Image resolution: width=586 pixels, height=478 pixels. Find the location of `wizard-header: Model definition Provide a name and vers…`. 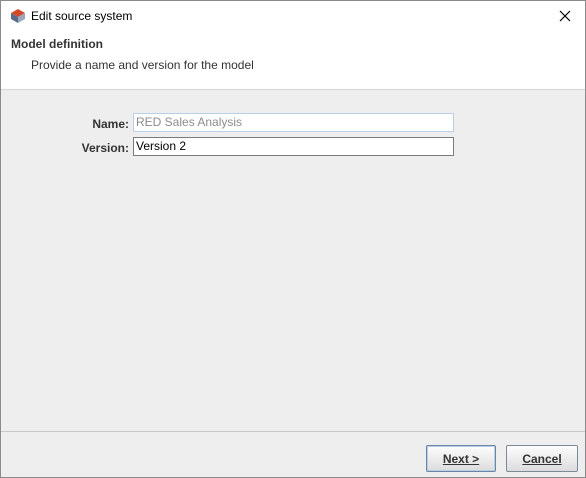

wizard-header: Model definition Provide a name and vers… is located at coordinates (293, 60).